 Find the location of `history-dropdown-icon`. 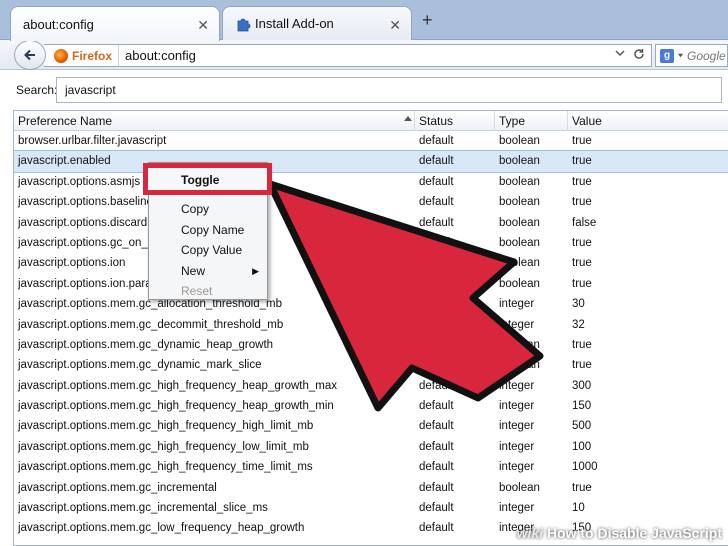

history-dropdown-icon is located at coordinates (620, 53).